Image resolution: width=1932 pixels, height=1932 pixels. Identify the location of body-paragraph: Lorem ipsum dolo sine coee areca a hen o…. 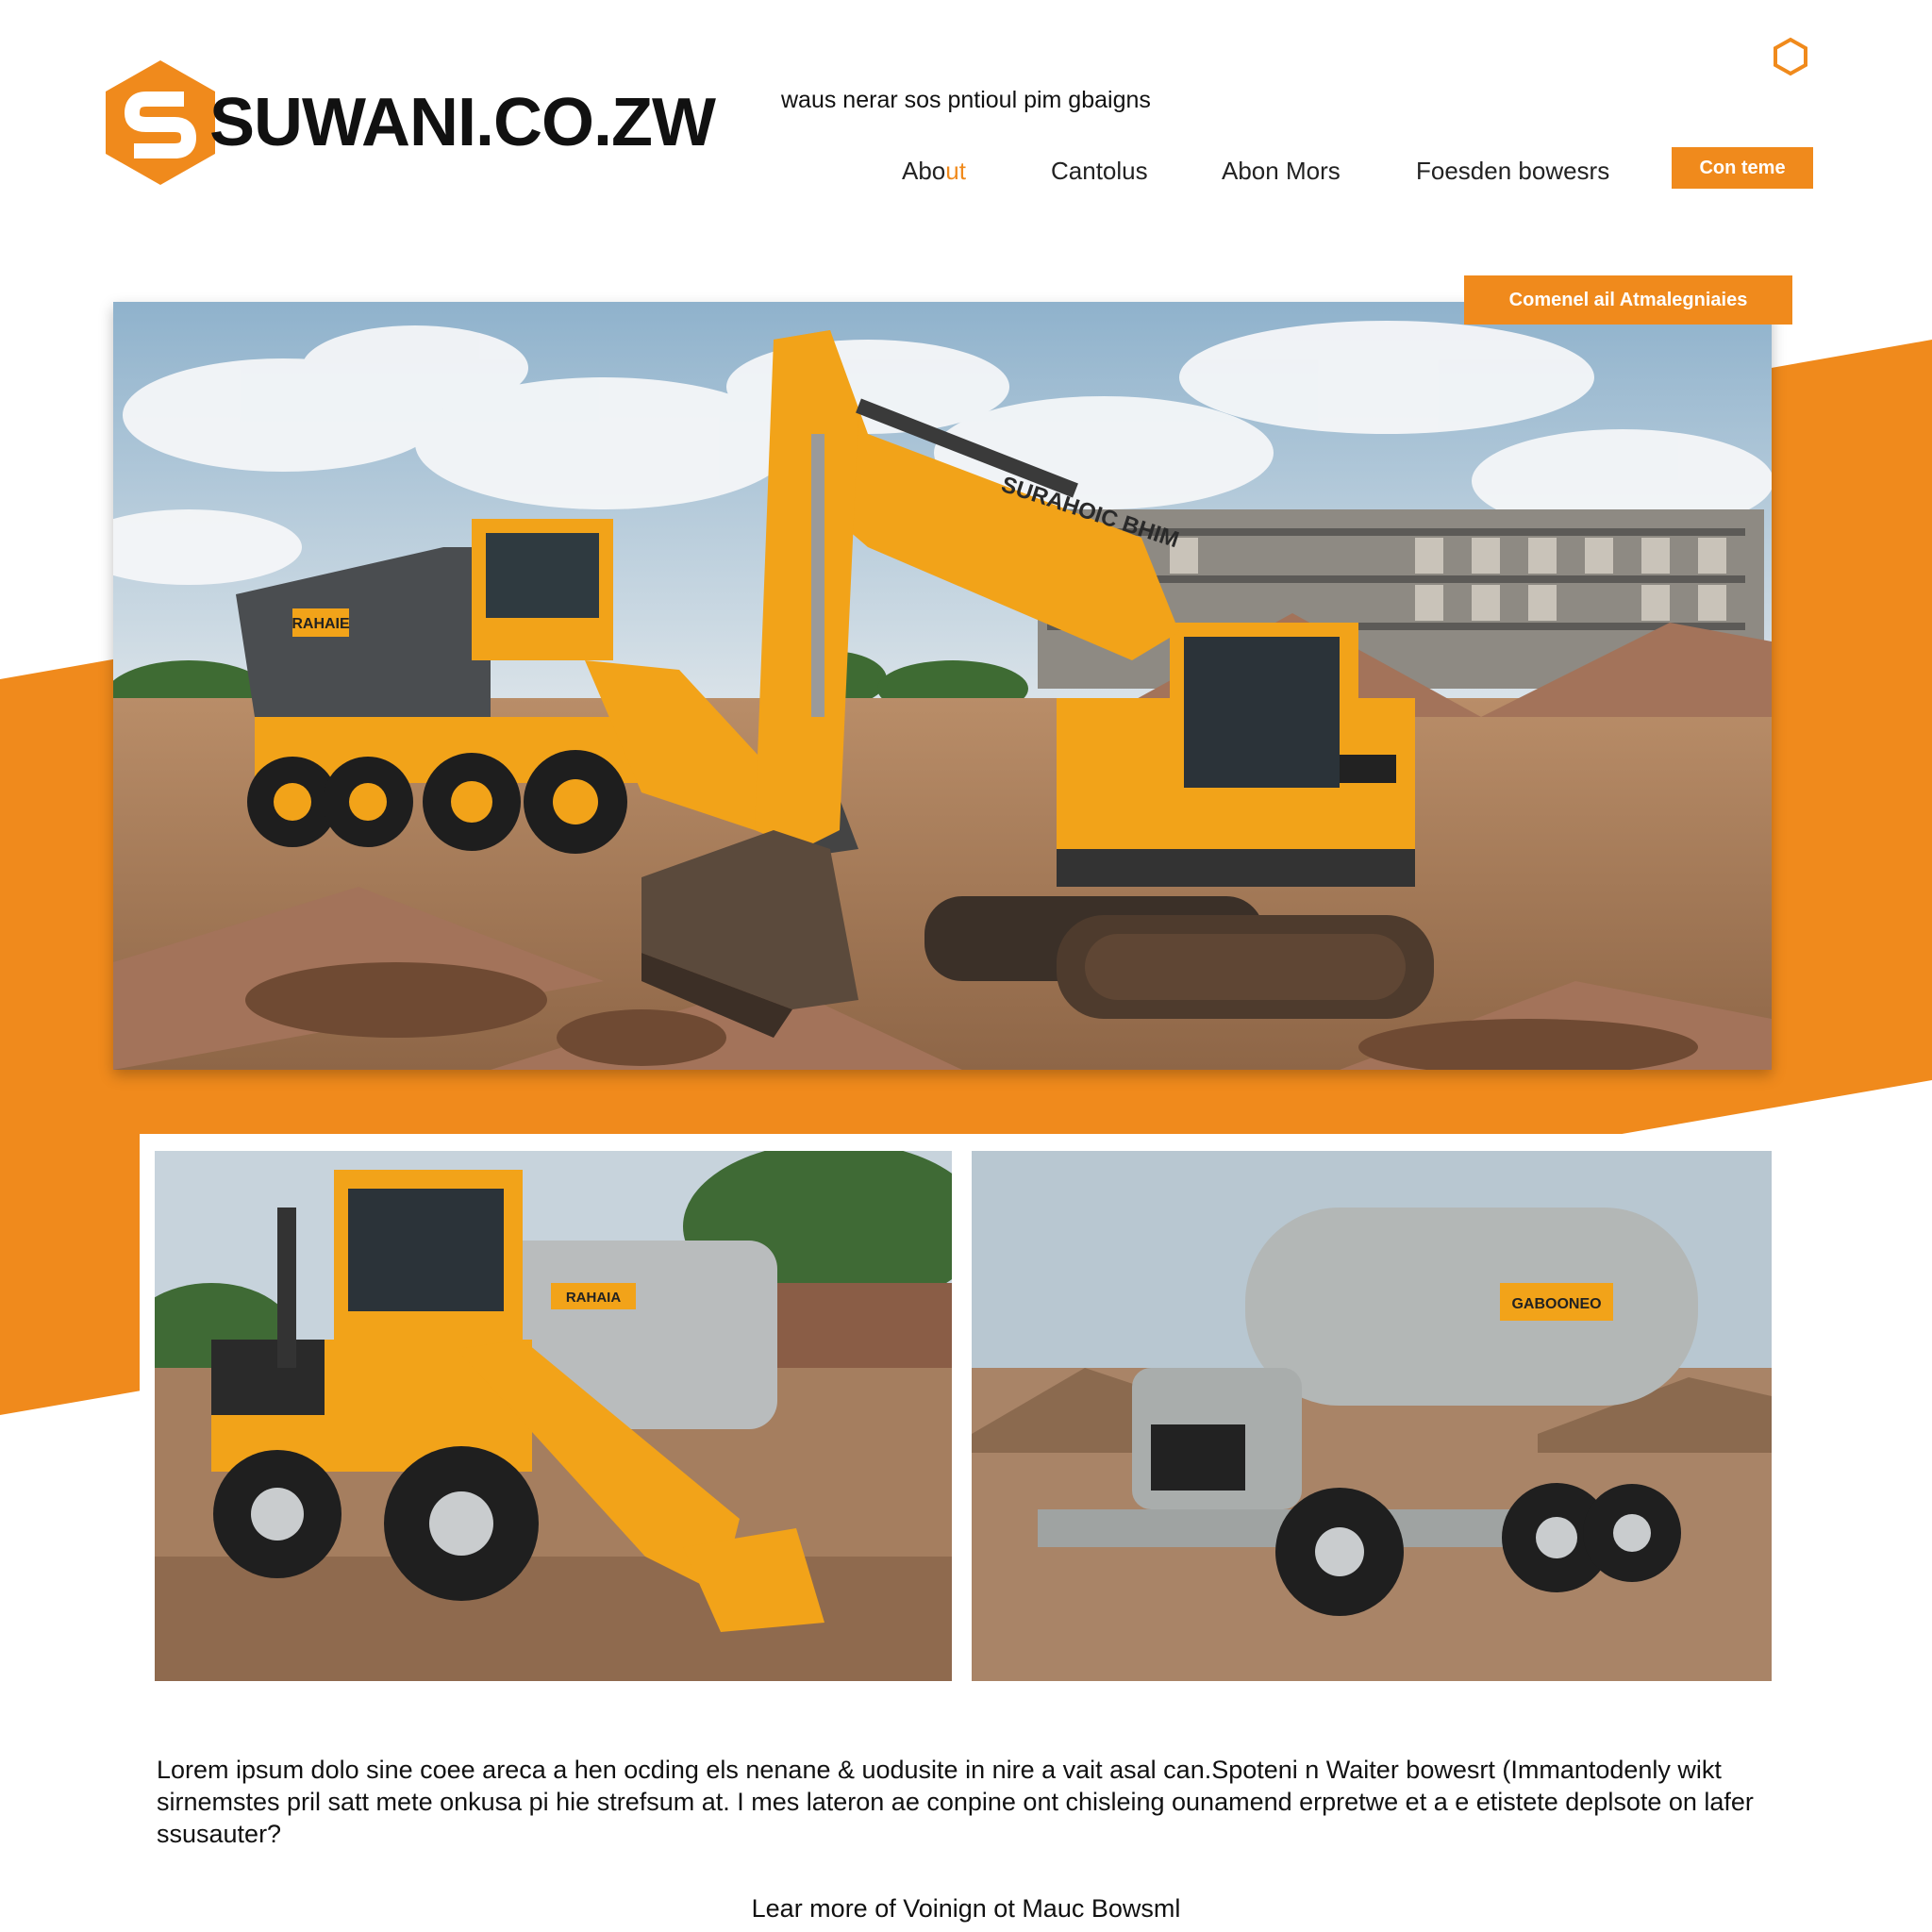
(956, 1802).